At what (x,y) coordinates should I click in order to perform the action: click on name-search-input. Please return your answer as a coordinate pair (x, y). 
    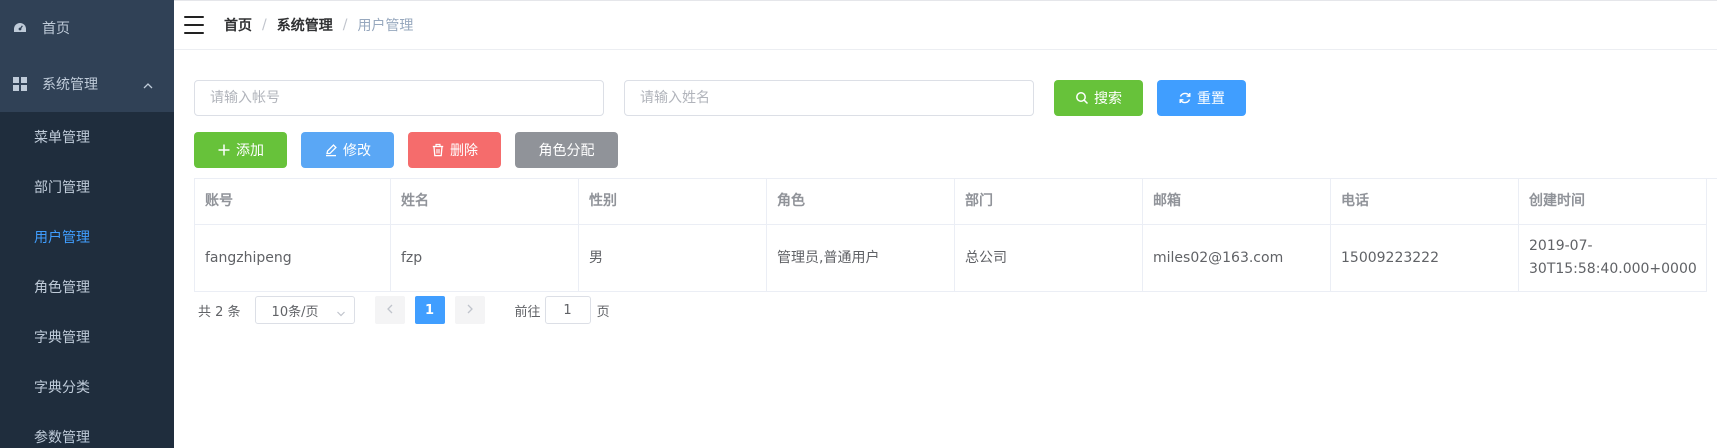
    Looking at the image, I should click on (829, 98).